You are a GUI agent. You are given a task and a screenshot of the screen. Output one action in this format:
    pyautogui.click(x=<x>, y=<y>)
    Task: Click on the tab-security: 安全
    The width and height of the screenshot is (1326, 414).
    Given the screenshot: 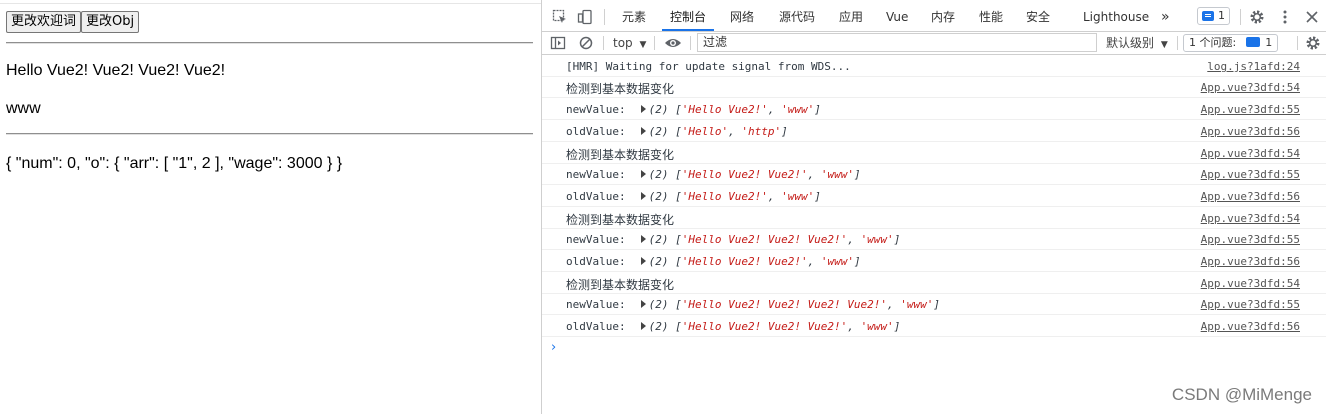 What is the action you would take?
    pyautogui.click(x=1038, y=17)
    